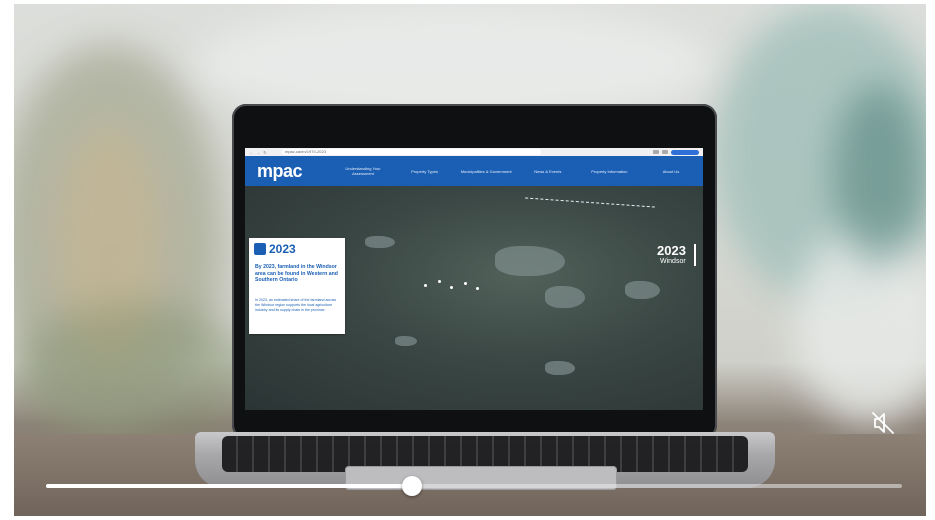 This screenshot has width=935, height=520. What do you see at coordinates (669, 152) in the screenshot?
I see `browser-actions` at bounding box center [669, 152].